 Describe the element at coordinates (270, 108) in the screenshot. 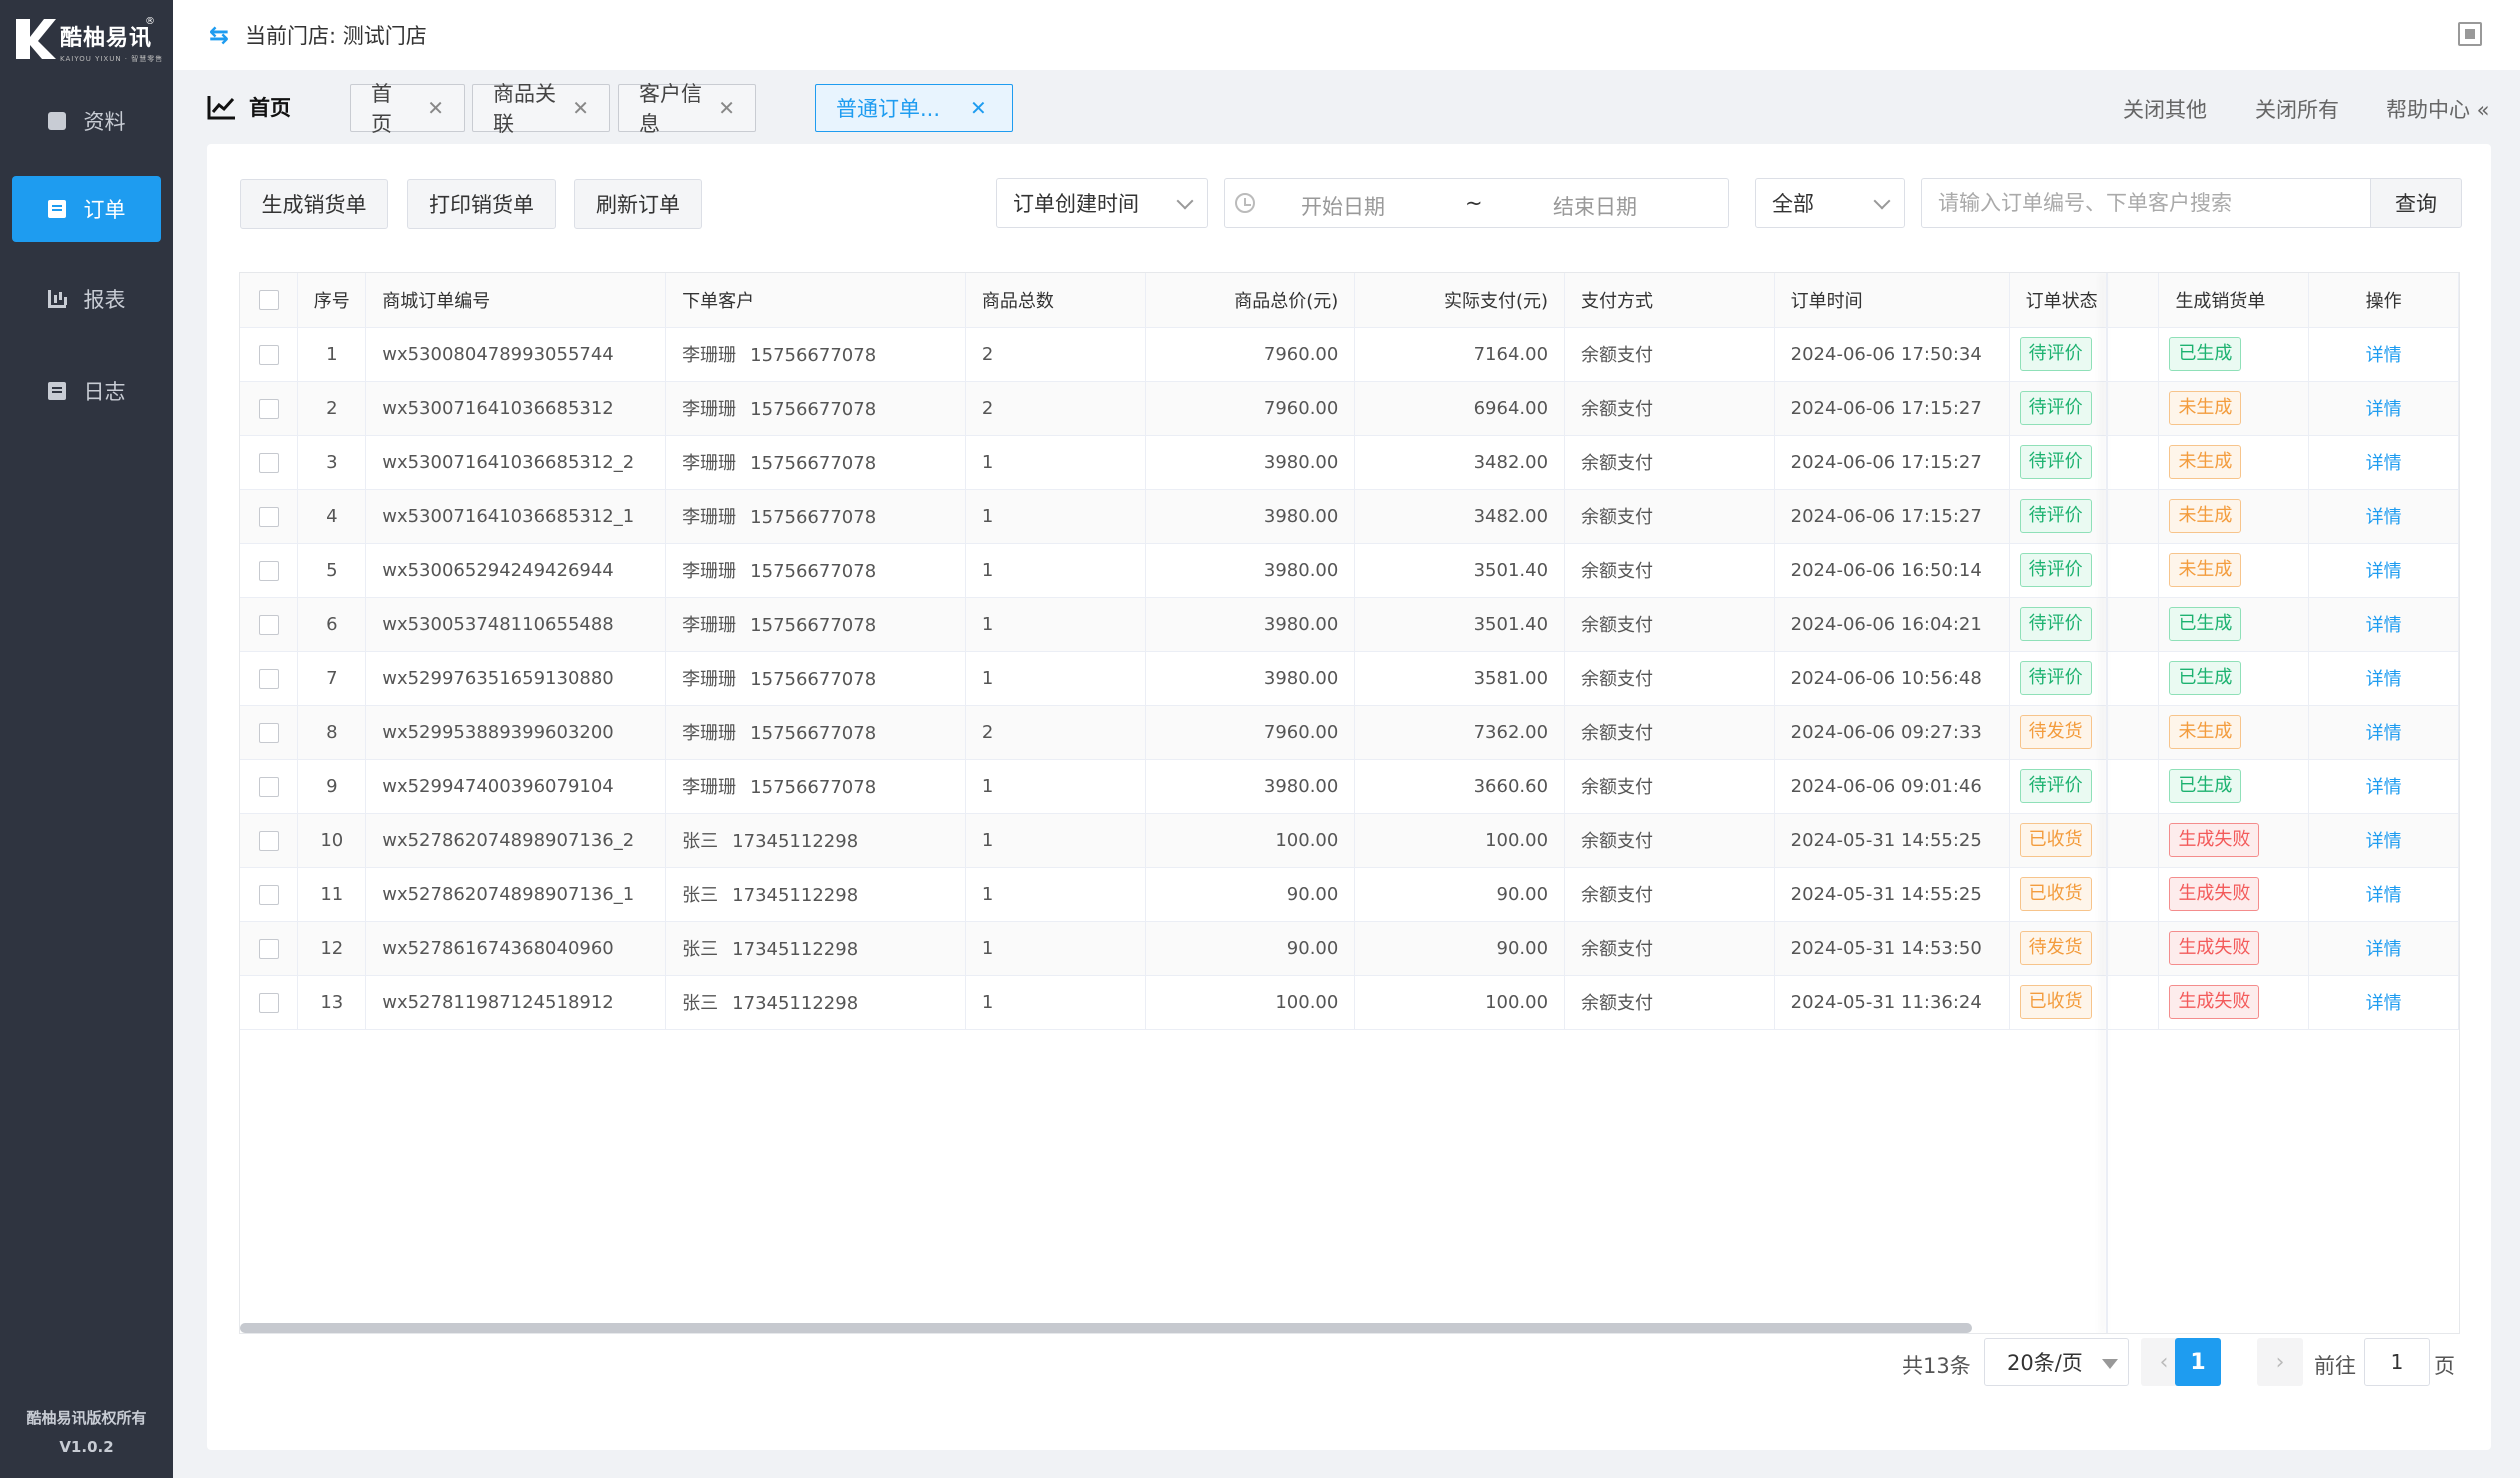

I see `home-label: 首页` at that location.